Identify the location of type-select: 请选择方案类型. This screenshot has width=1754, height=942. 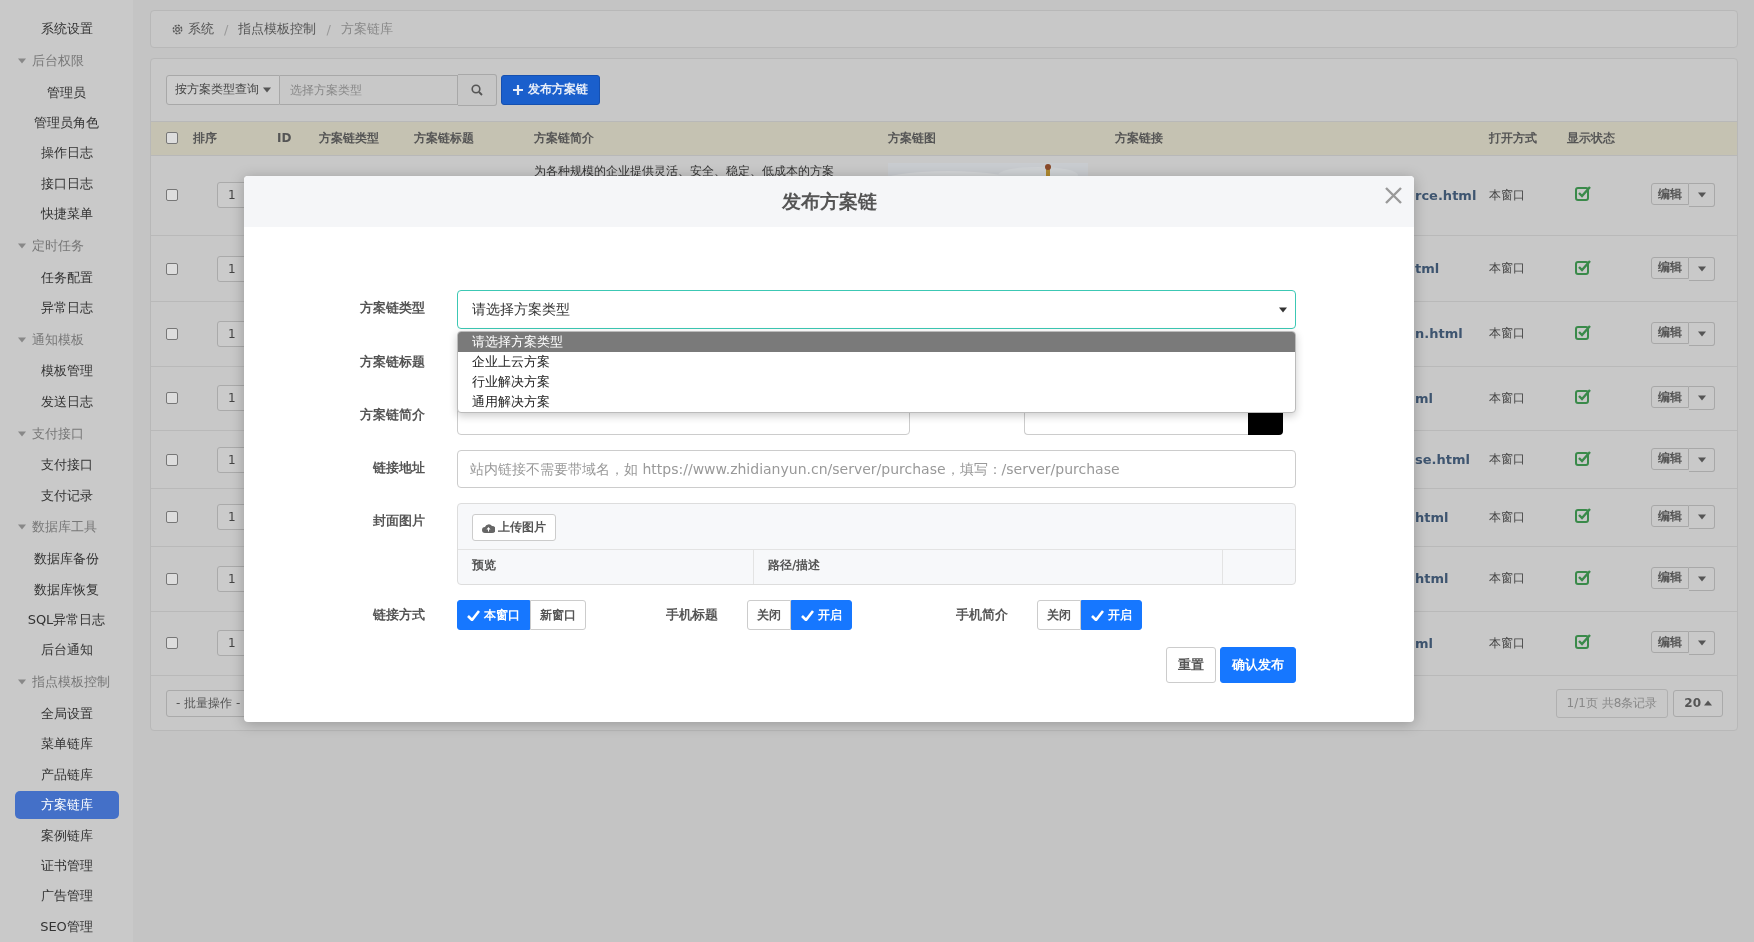
(876, 309).